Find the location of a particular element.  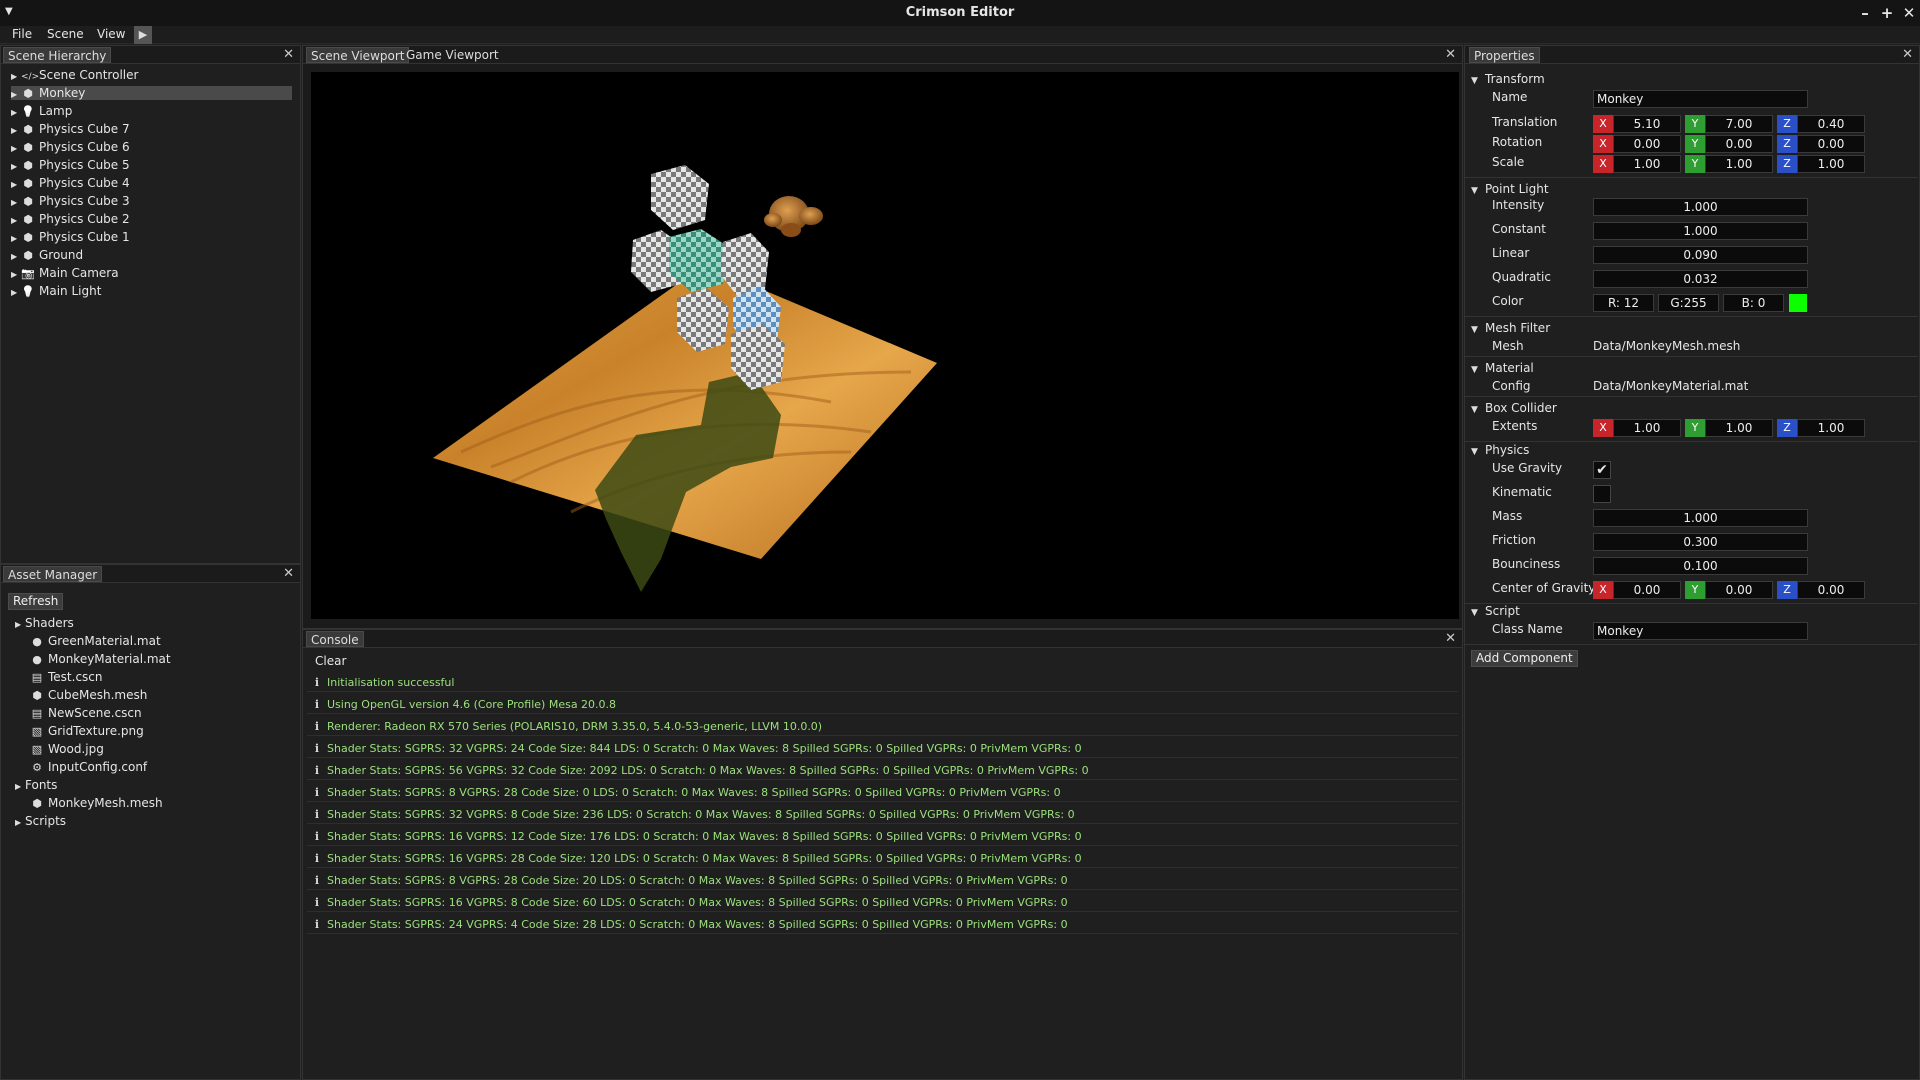

point-light-header: ▼ Point Light is located at coordinates (1510, 190).